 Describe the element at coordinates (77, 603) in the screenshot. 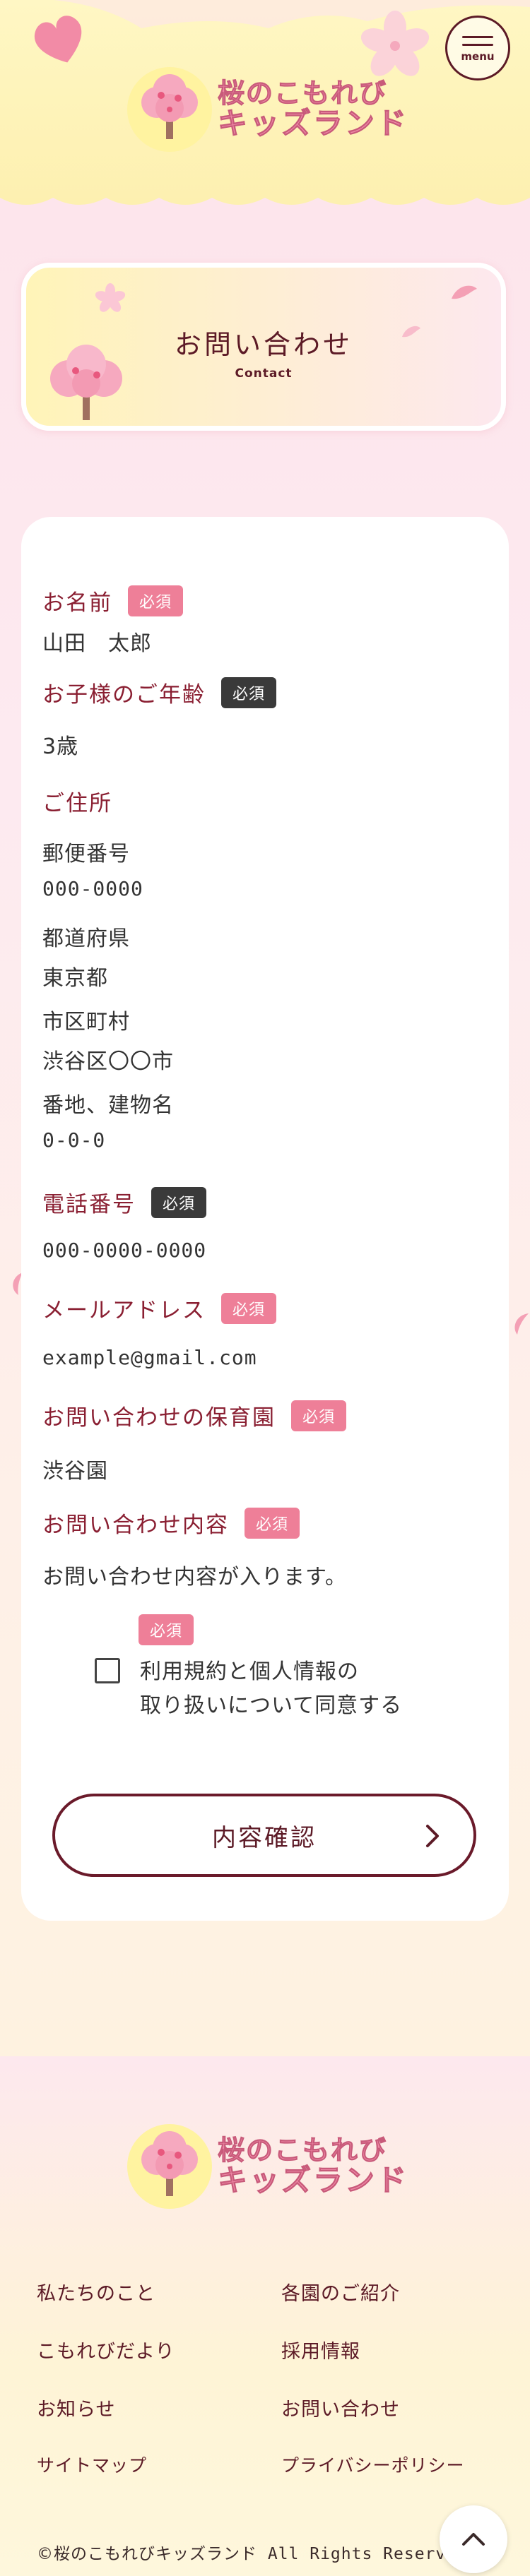

I see `name-label: お名前` at that location.